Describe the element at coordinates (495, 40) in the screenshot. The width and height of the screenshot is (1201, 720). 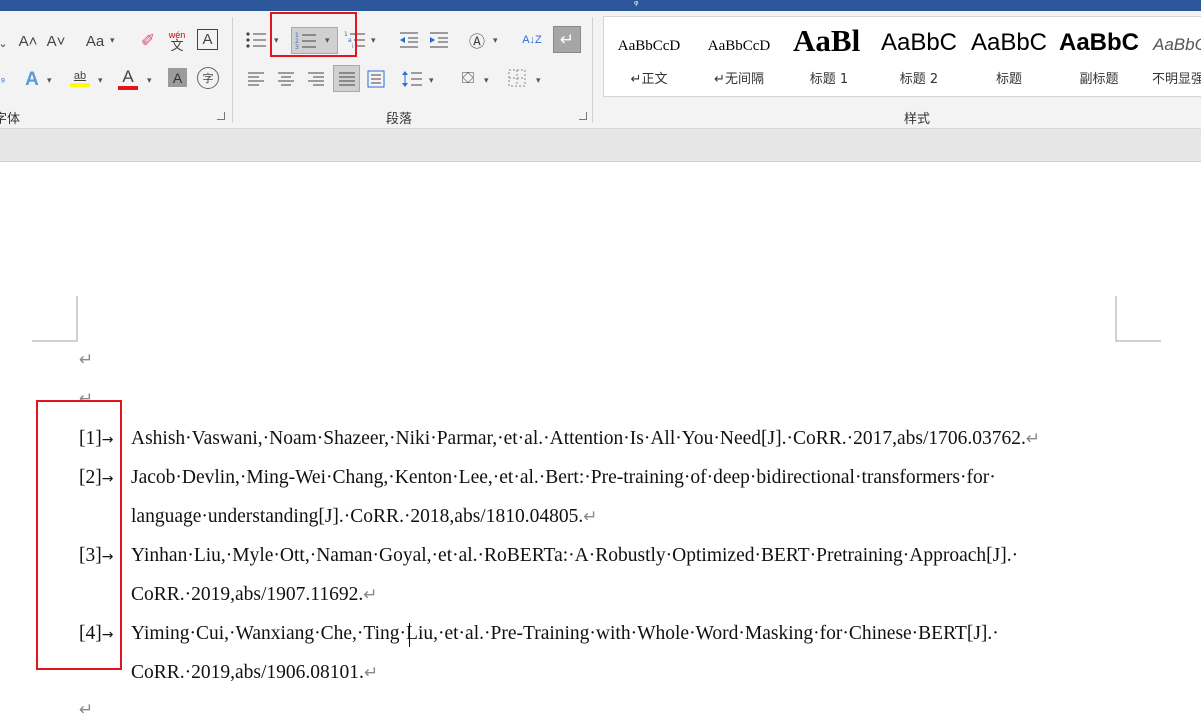
I see `asian-layout-dropdown-icon: ▾` at that location.